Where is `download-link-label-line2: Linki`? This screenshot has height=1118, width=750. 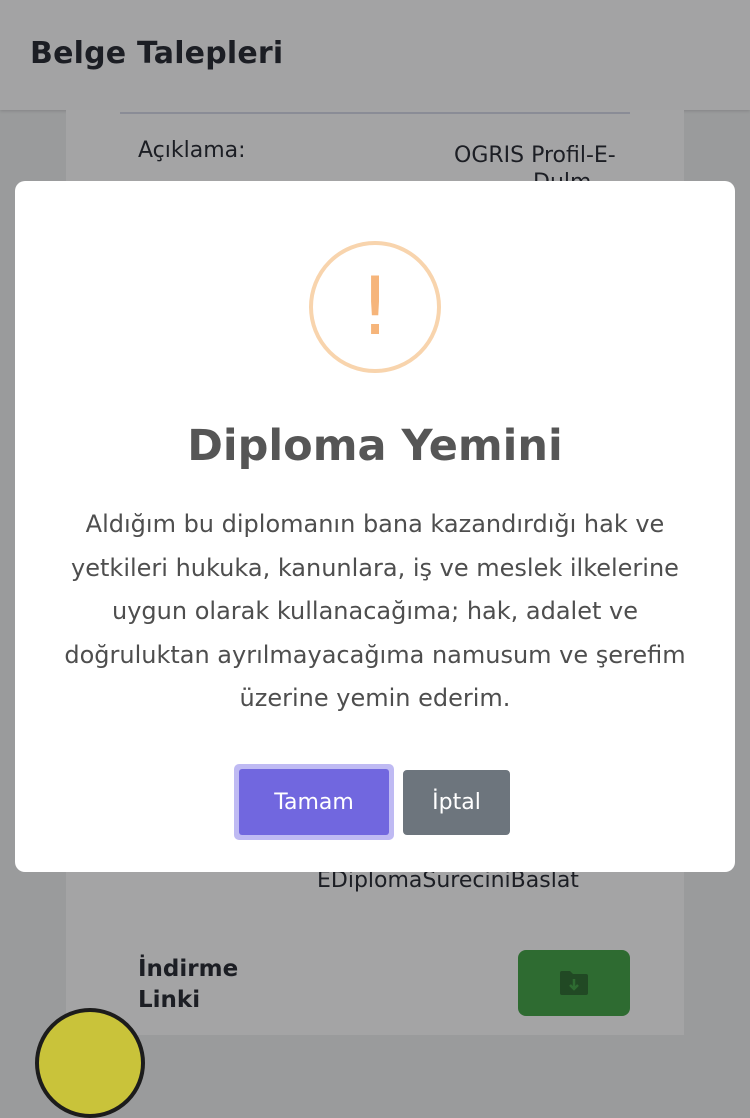 download-link-label-line2: Linki is located at coordinates (169, 1000).